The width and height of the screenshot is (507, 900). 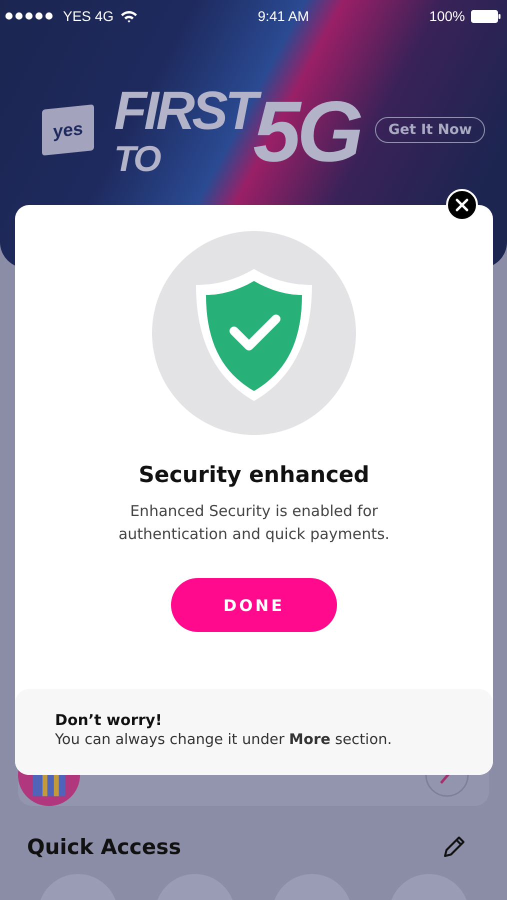 What do you see at coordinates (104, 847) in the screenshot?
I see `section-title: Quick Access` at bounding box center [104, 847].